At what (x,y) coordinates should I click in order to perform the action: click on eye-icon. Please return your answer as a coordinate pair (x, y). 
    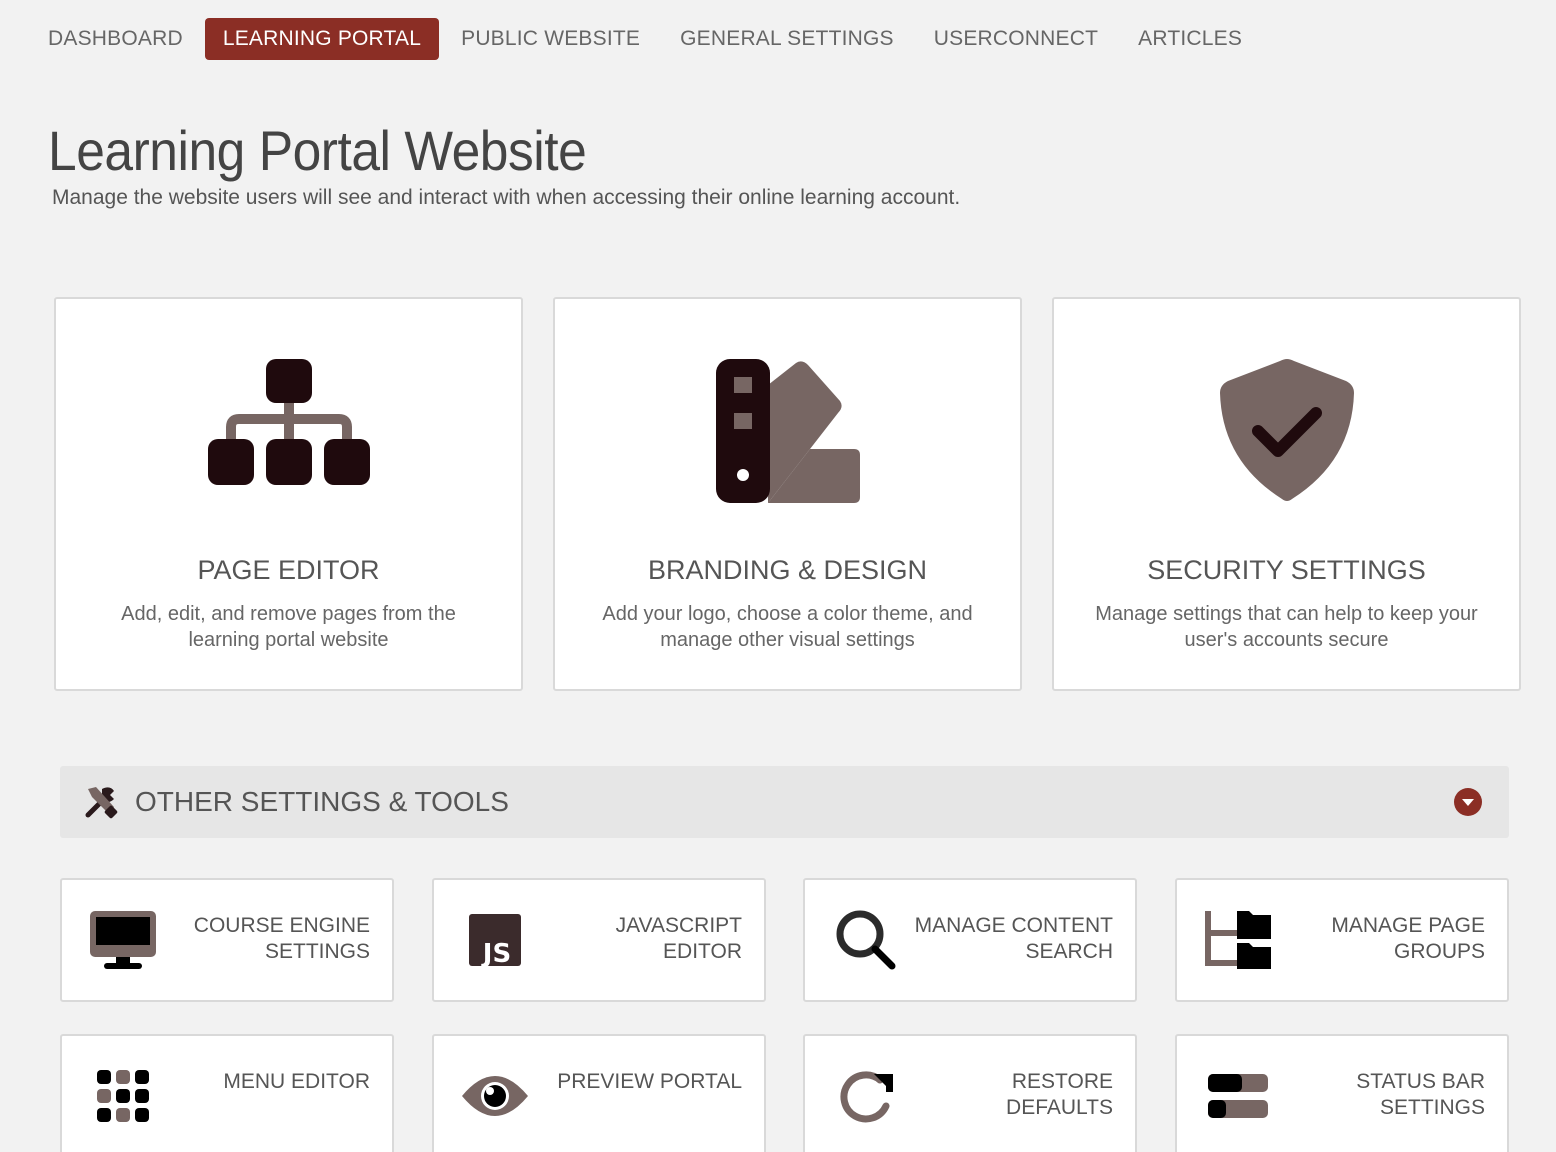
    Looking at the image, I should click on (495, 1096).